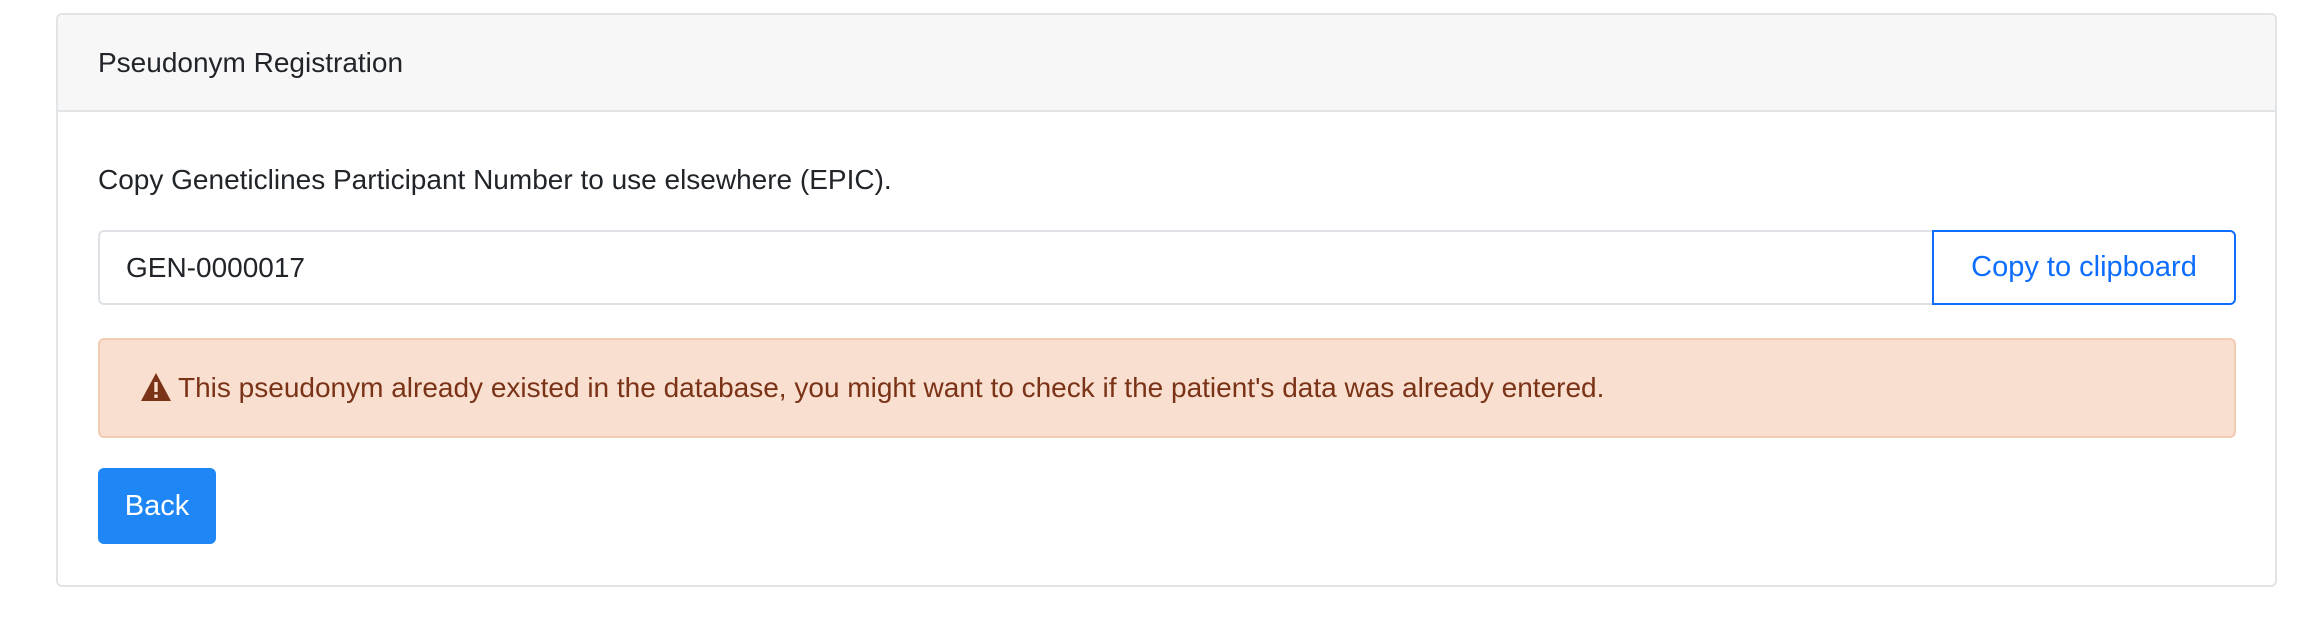  What do you see at coordinates (1166, 63) in the screenshot?
I see `card-header: Pseudonym Registration` at bounding box center [1166, 63].